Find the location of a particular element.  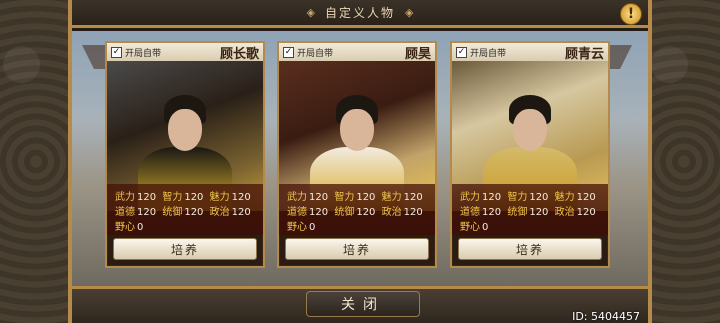

dialog-title: 自定义人物 is located at coordinates (359, 13).